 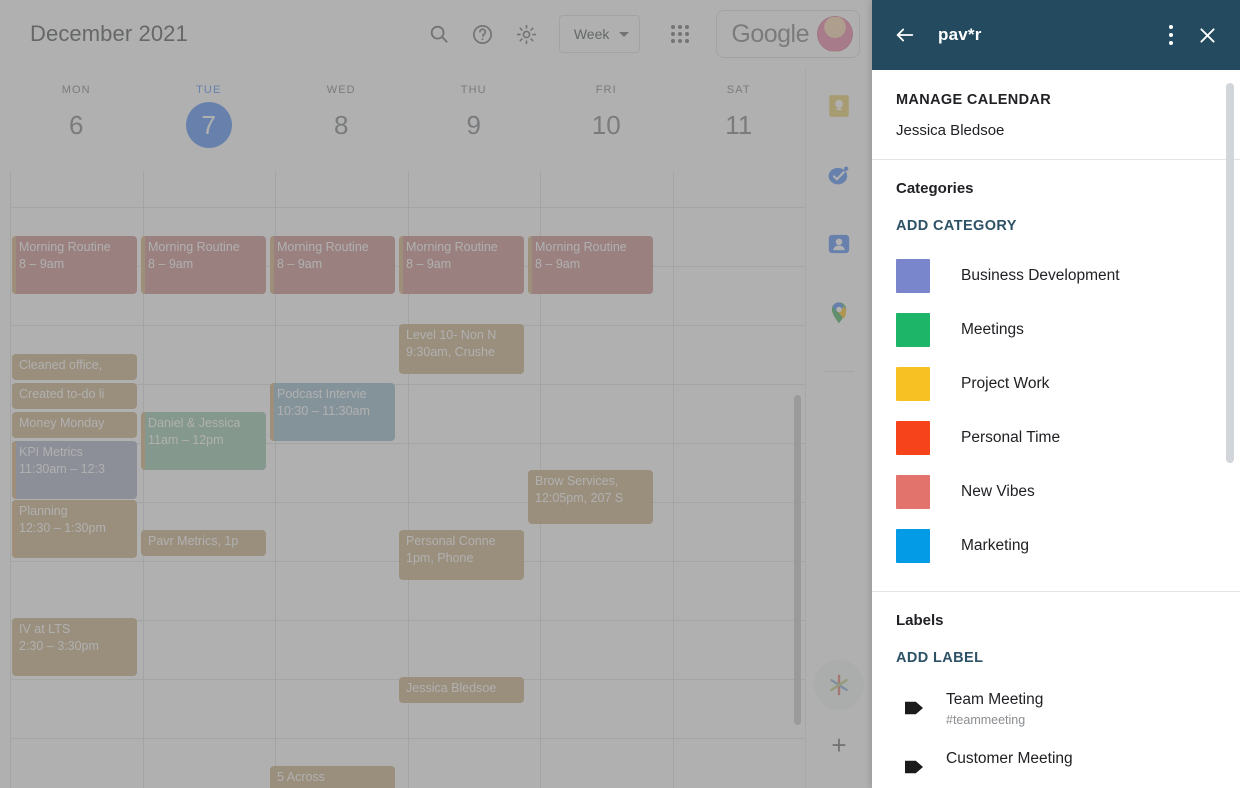 I want to click on label-list: Team Meeting #teammeeting Customer Meeting, so click(x=1056, y=733).